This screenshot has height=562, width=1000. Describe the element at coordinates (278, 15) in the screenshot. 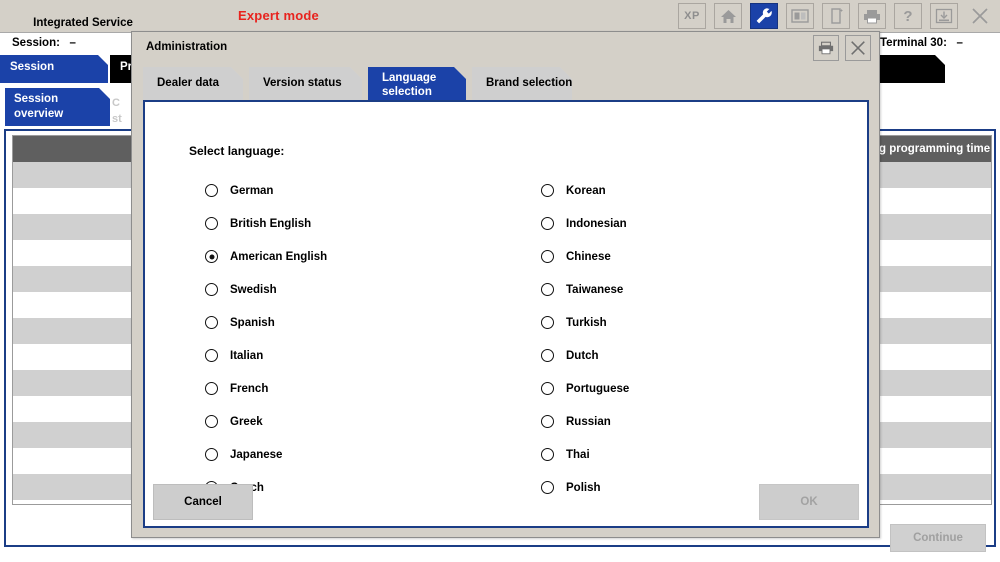

I see `expert-mode-label: Expert mode` at that location.